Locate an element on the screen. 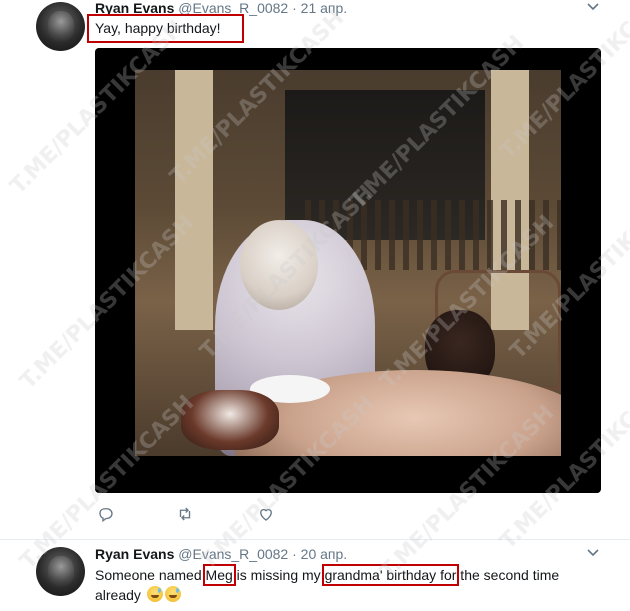 The height and width of the screenshot is (611, 630). text-segment: Someone named is located at coordinates (150, 575).